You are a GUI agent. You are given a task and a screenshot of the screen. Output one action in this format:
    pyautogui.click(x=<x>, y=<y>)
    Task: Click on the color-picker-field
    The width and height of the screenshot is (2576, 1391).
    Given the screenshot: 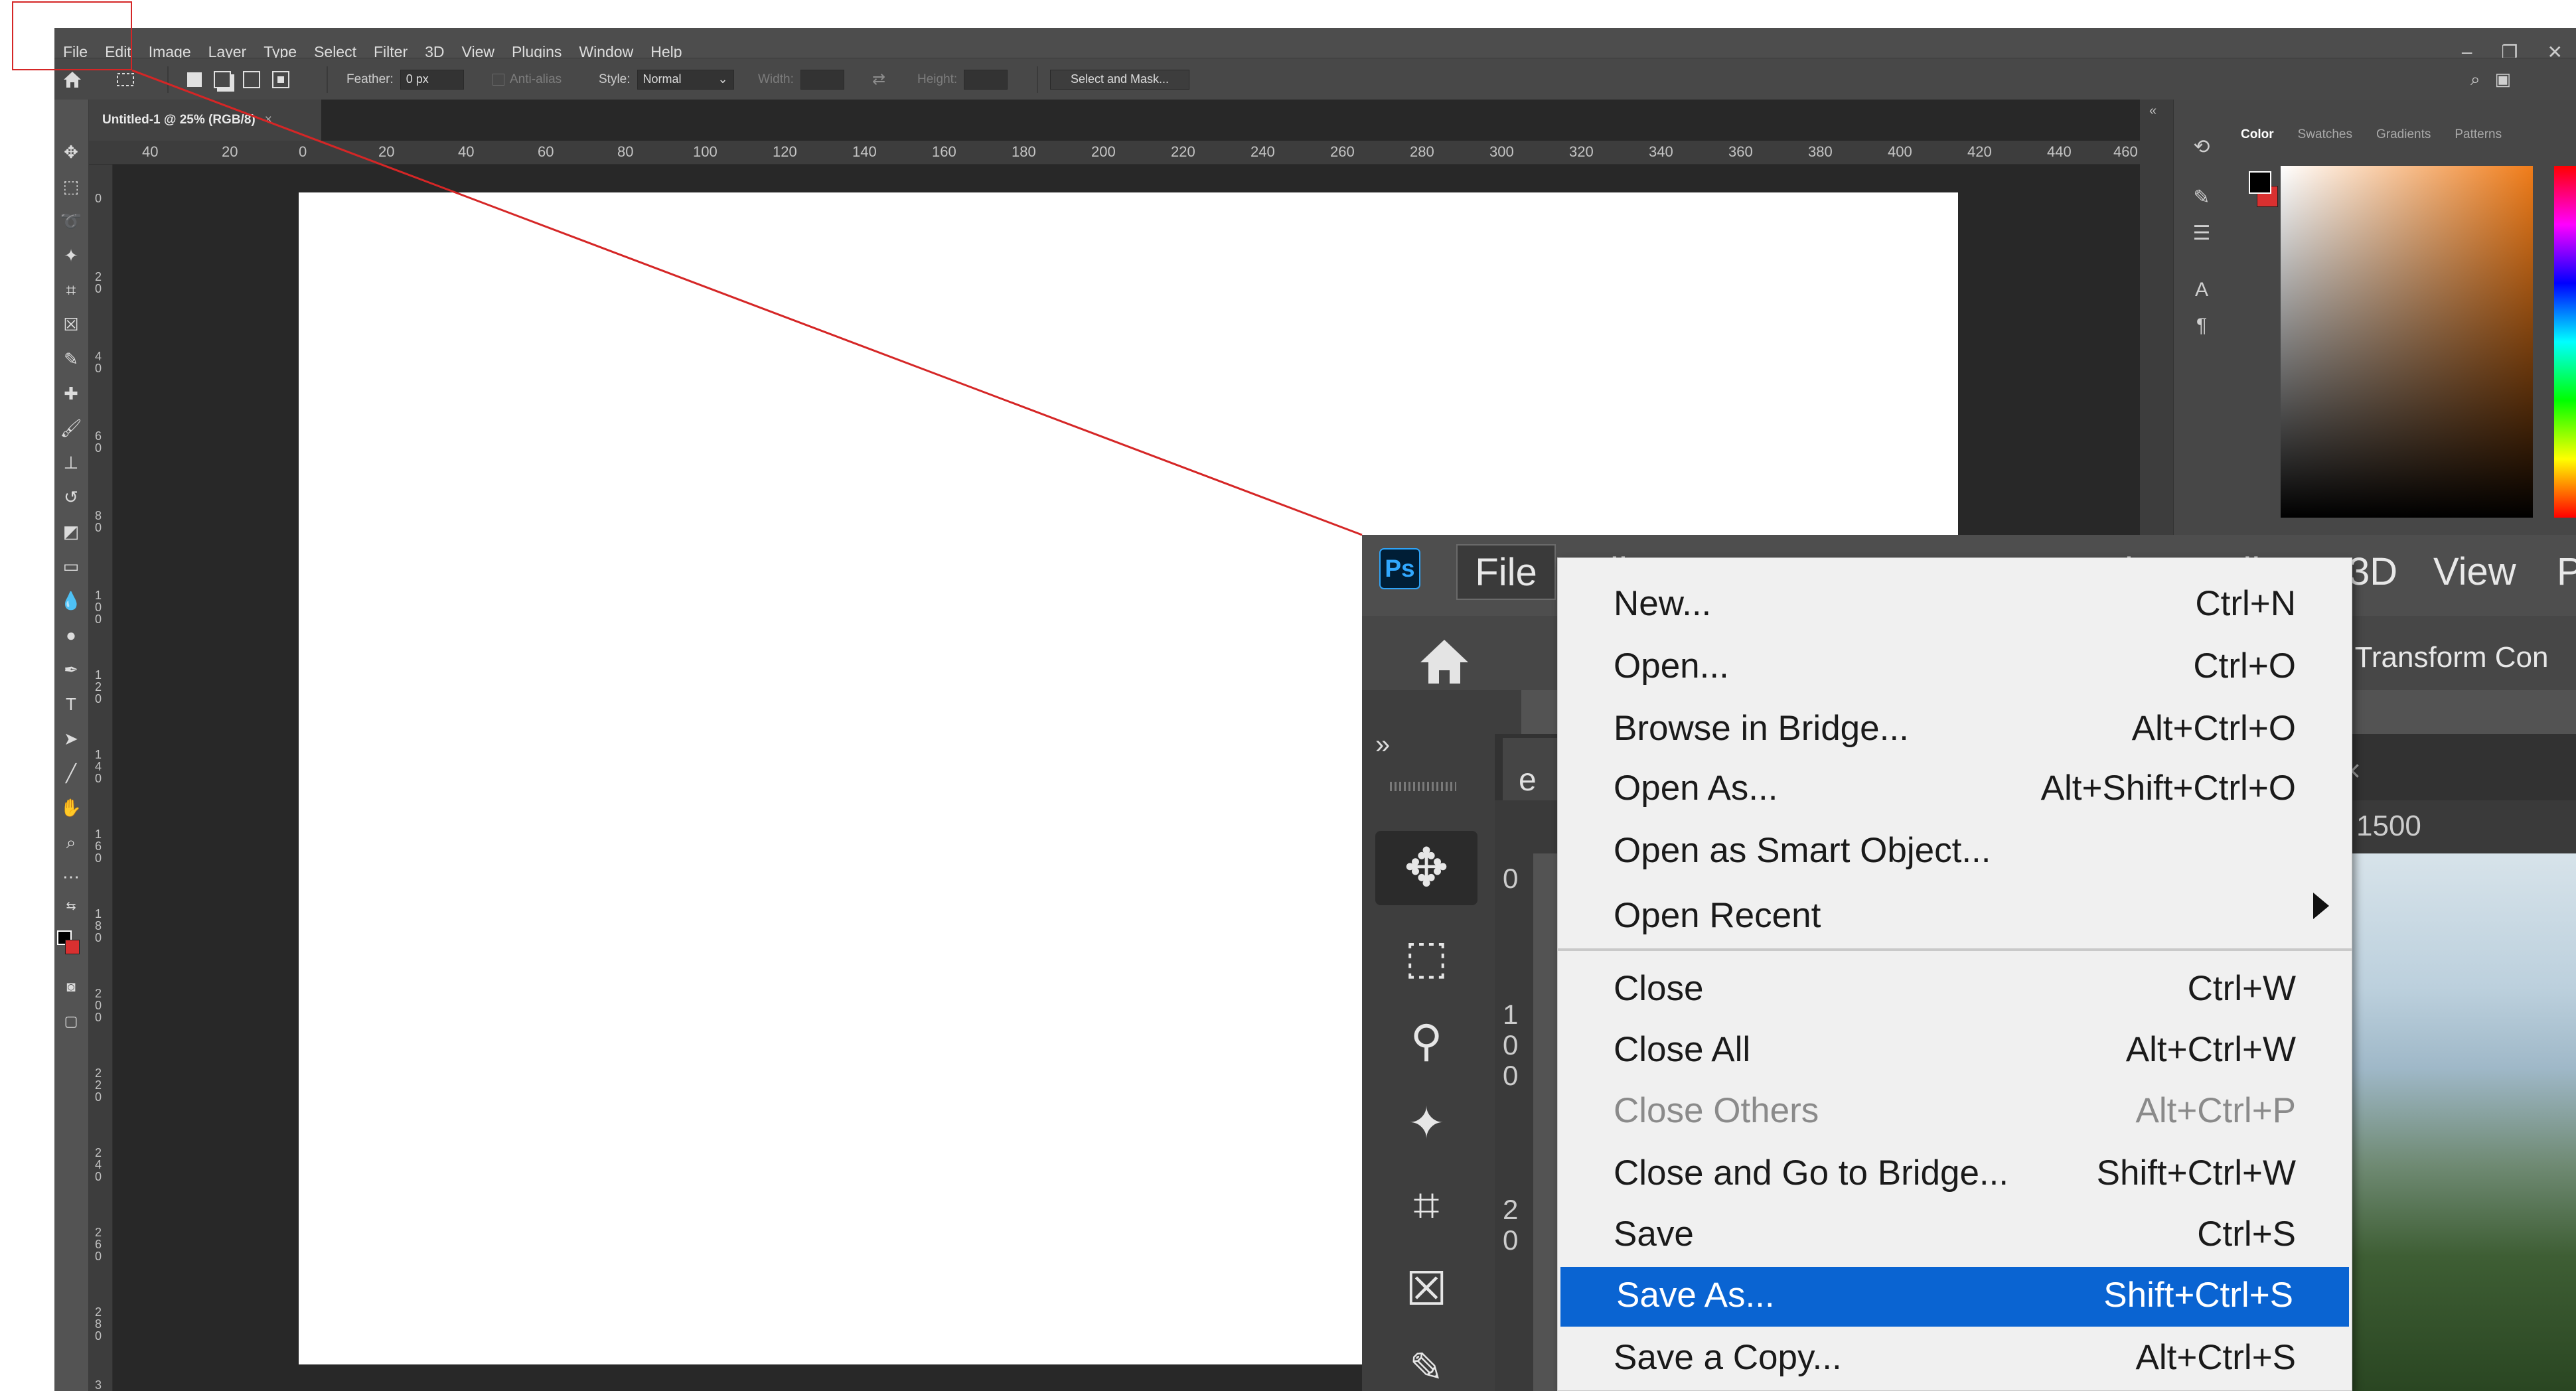 What is the action you would take?
    pyautogui.click(x=2407, y=342)
    